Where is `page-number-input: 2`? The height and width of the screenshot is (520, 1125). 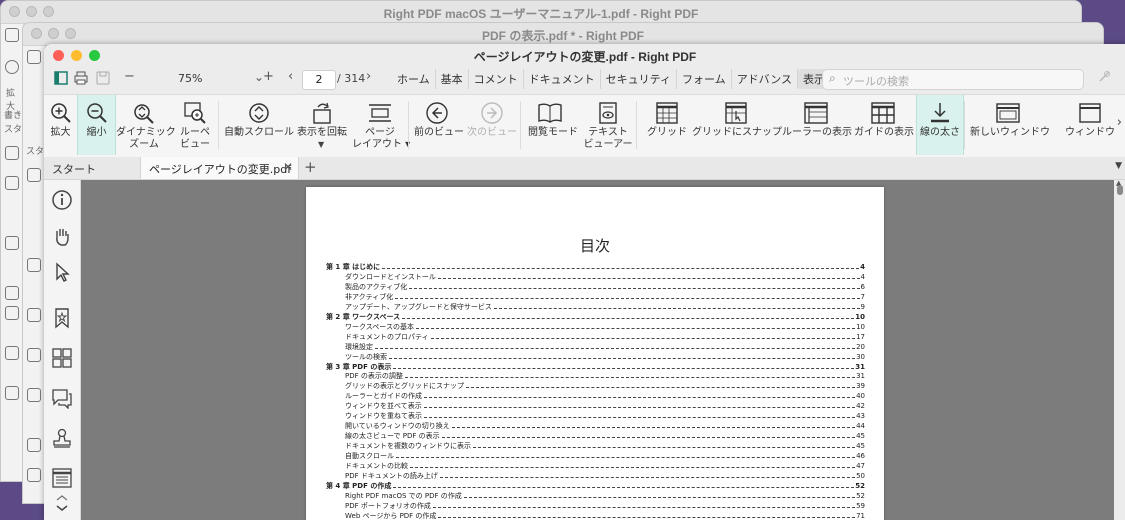 page-number-input: 2 is located at coordinates (319, 80).